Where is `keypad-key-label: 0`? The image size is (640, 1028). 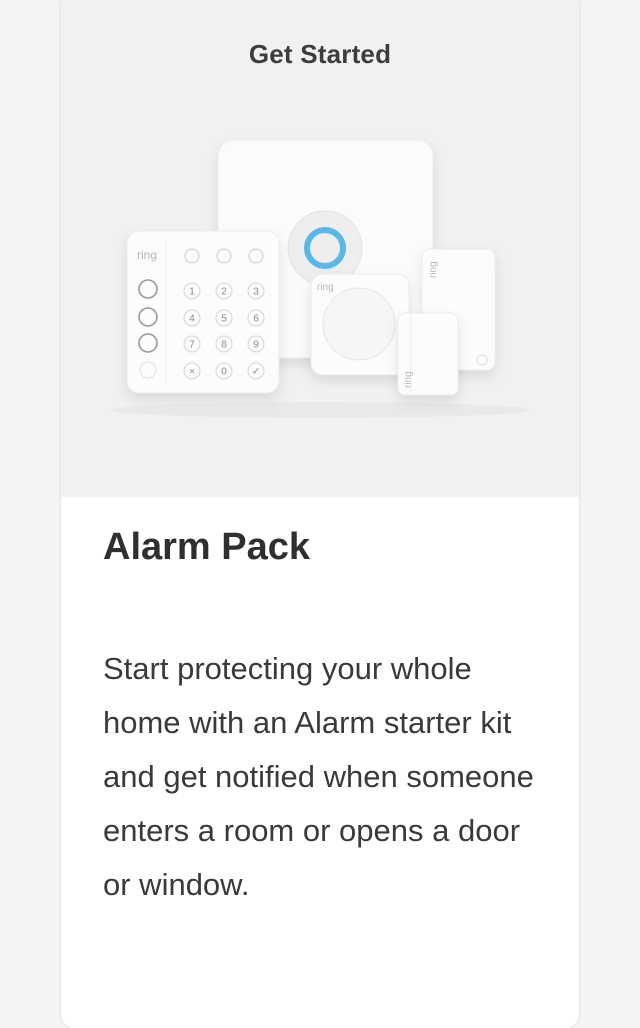
keypad-key-label: 0 is located at coordinates (224, 372).